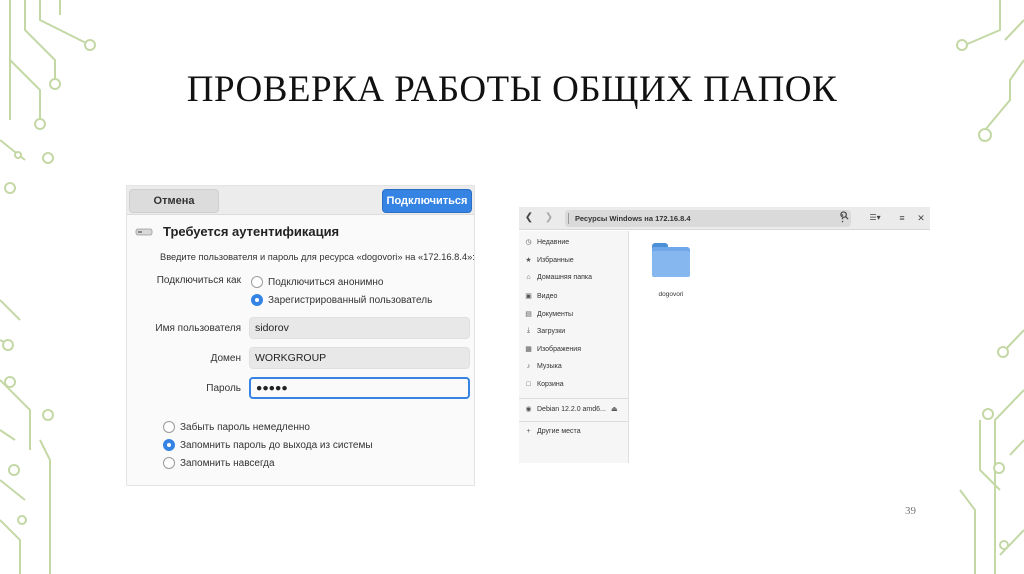 The image size is (1024, 574). I want to click on radio-forget-now-label: Забыть пароль немедленно, so click(245, 427).